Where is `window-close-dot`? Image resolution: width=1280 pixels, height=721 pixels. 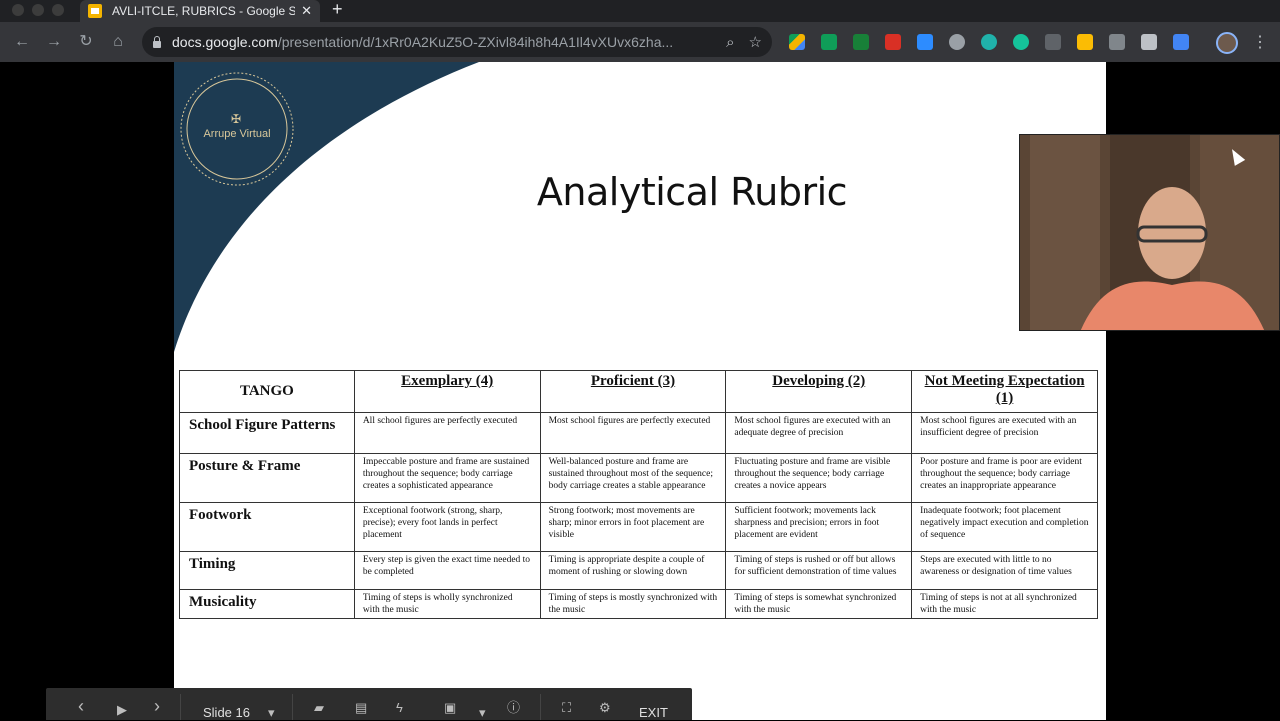 window-close-dot is located at coordinates (18, 10).